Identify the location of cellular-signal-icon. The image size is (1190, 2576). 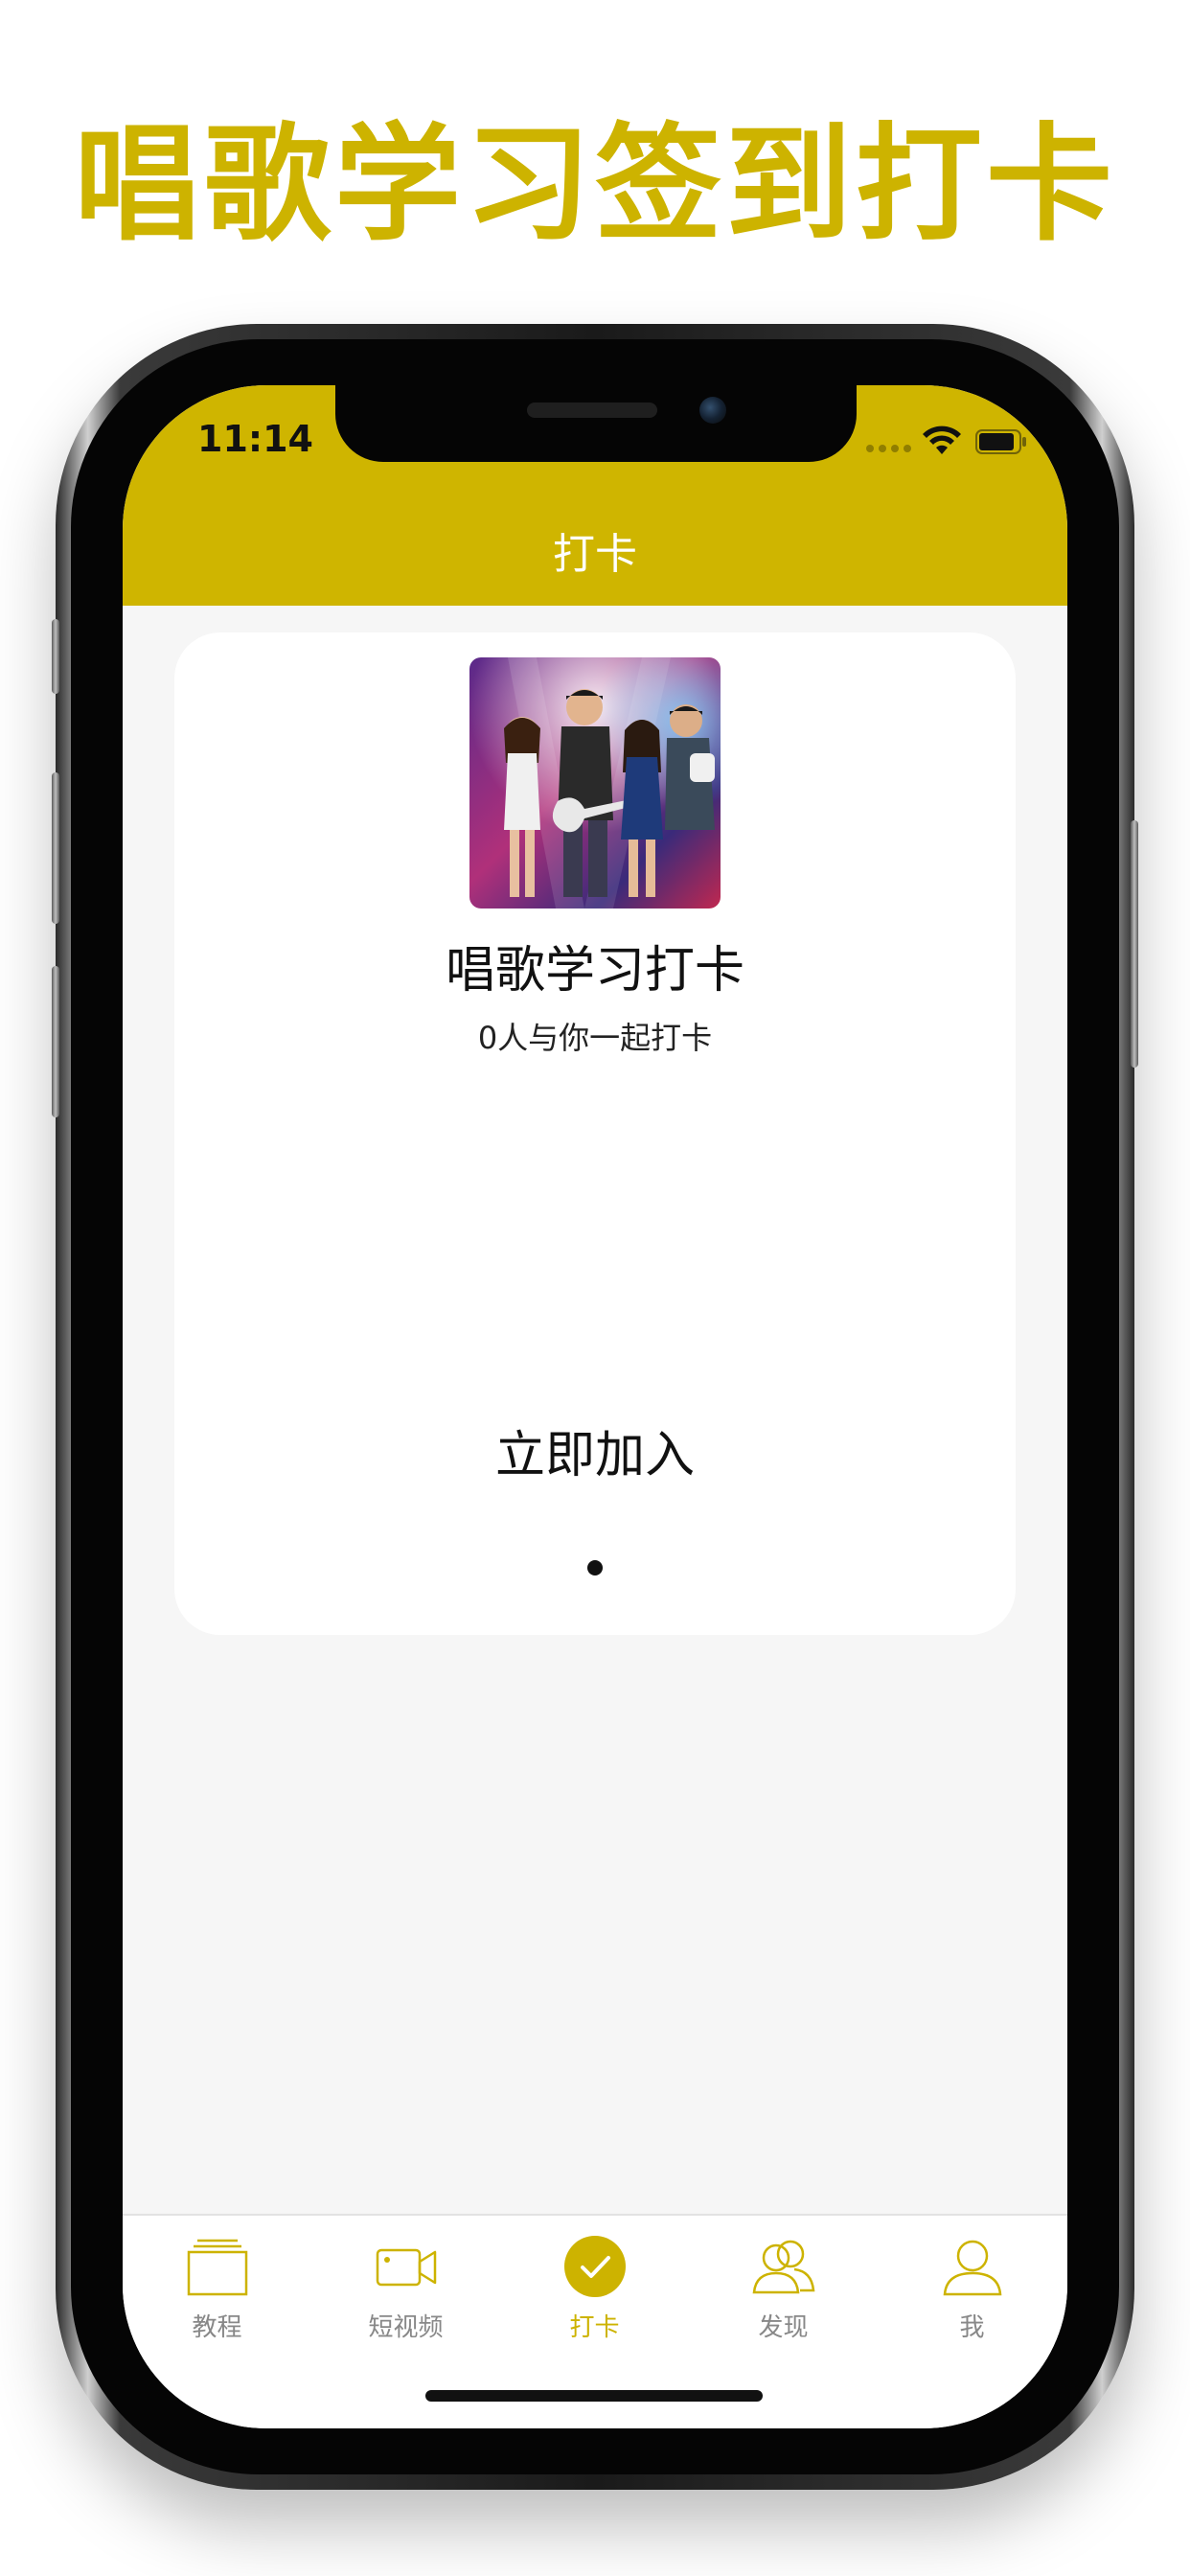
(889, 448).